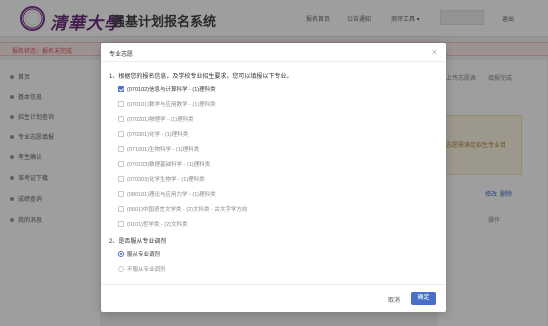 The width and height of the screenshot is (548, 326). I want to click on question-adjustment: 2、是否服从专业调剂, so click(138, 242).